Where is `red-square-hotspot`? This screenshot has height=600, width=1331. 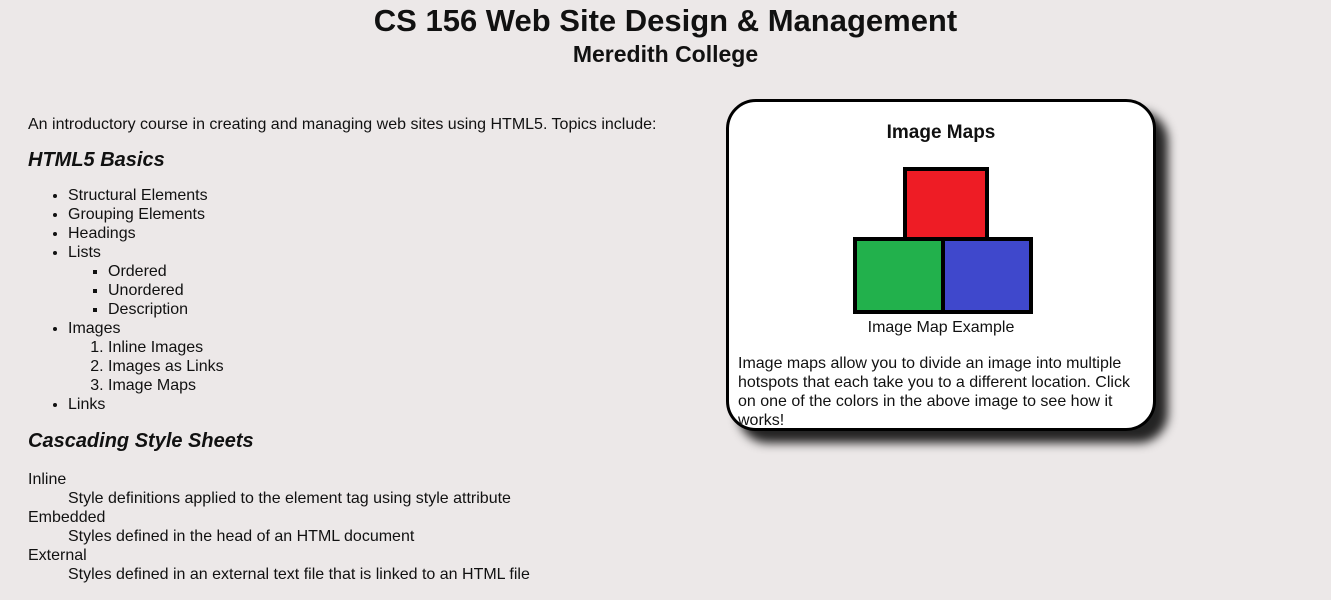
red-square-hotspot is located at coordinates (946, 205).